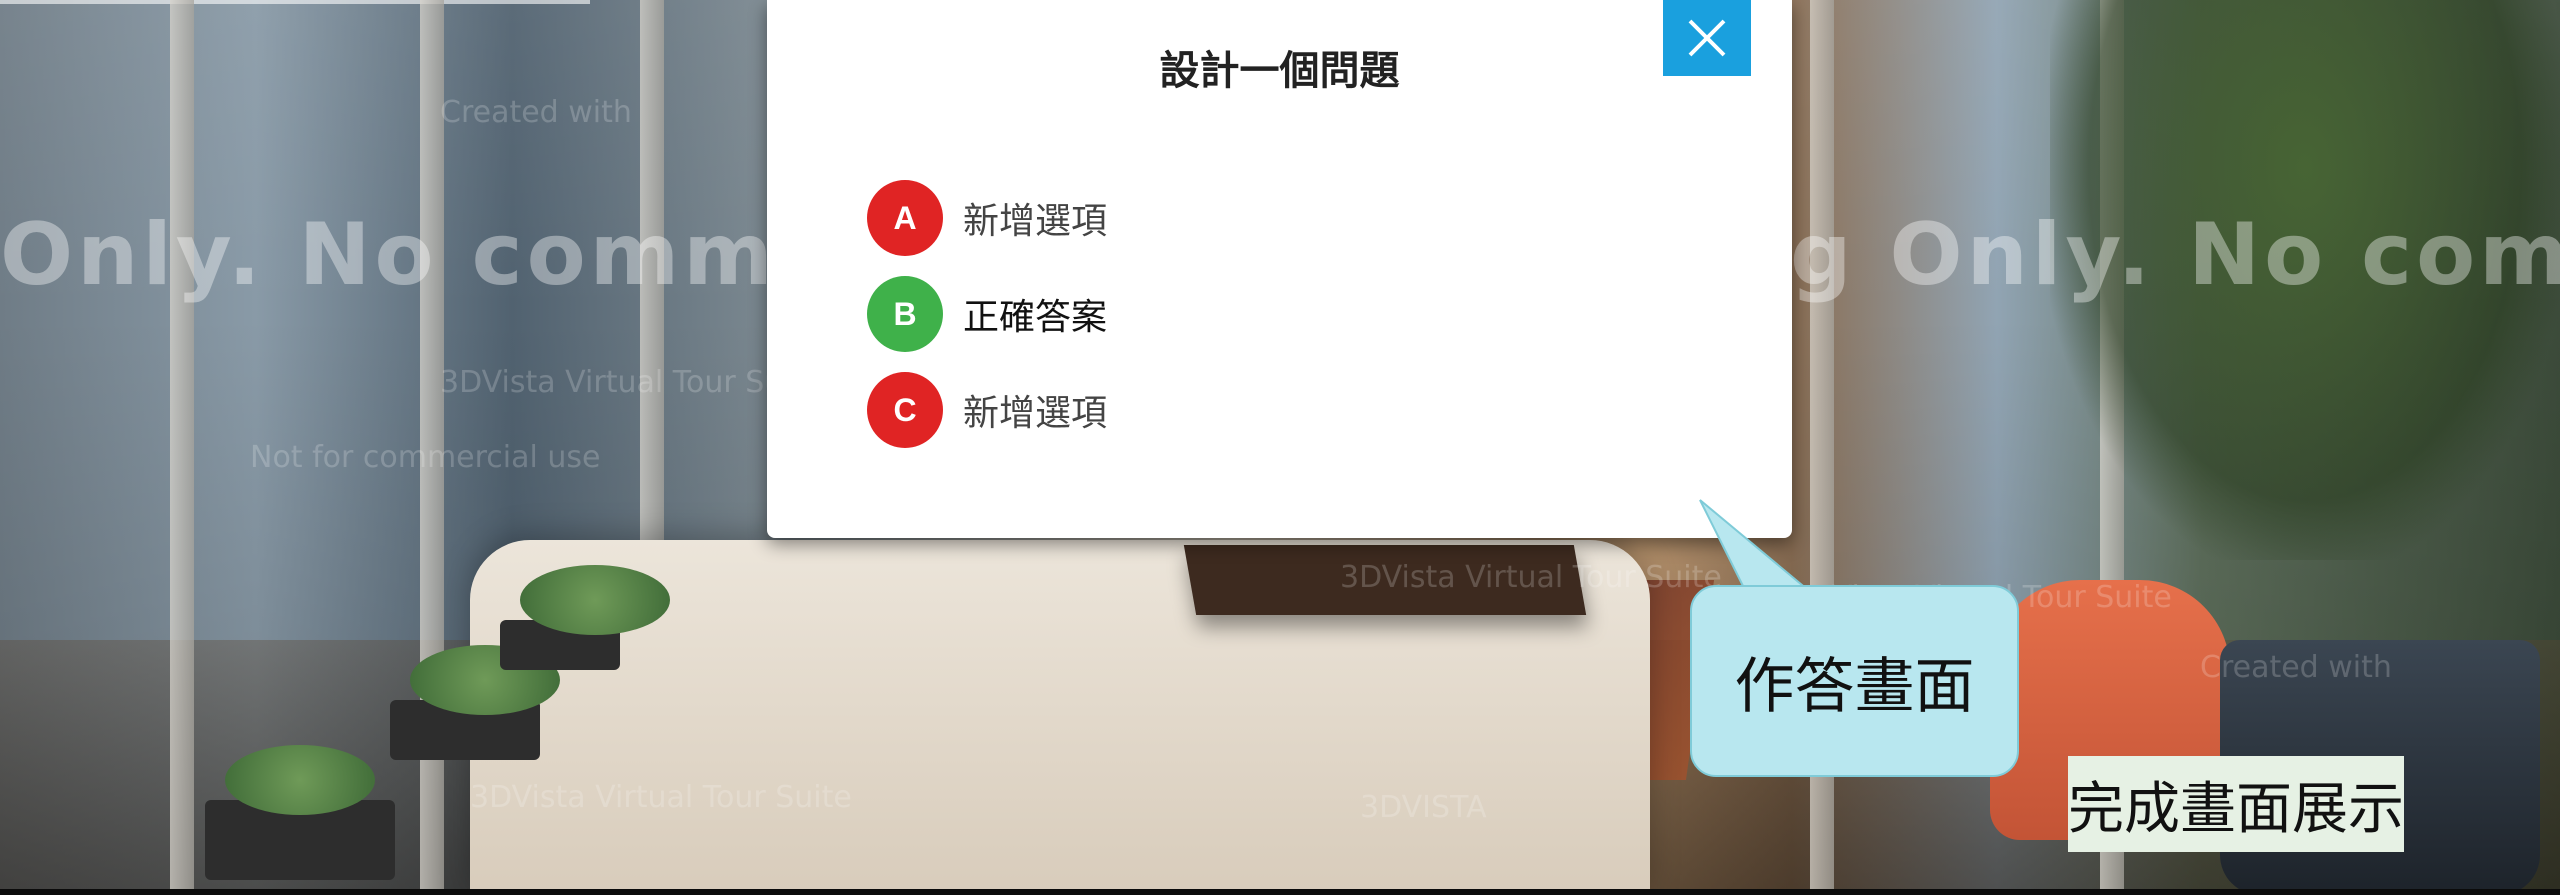 This screenshot has width=2560, height=895. I want to click on answer-options: A 新增選項 B 正確答案 C 新增選項, so click(987, 314).